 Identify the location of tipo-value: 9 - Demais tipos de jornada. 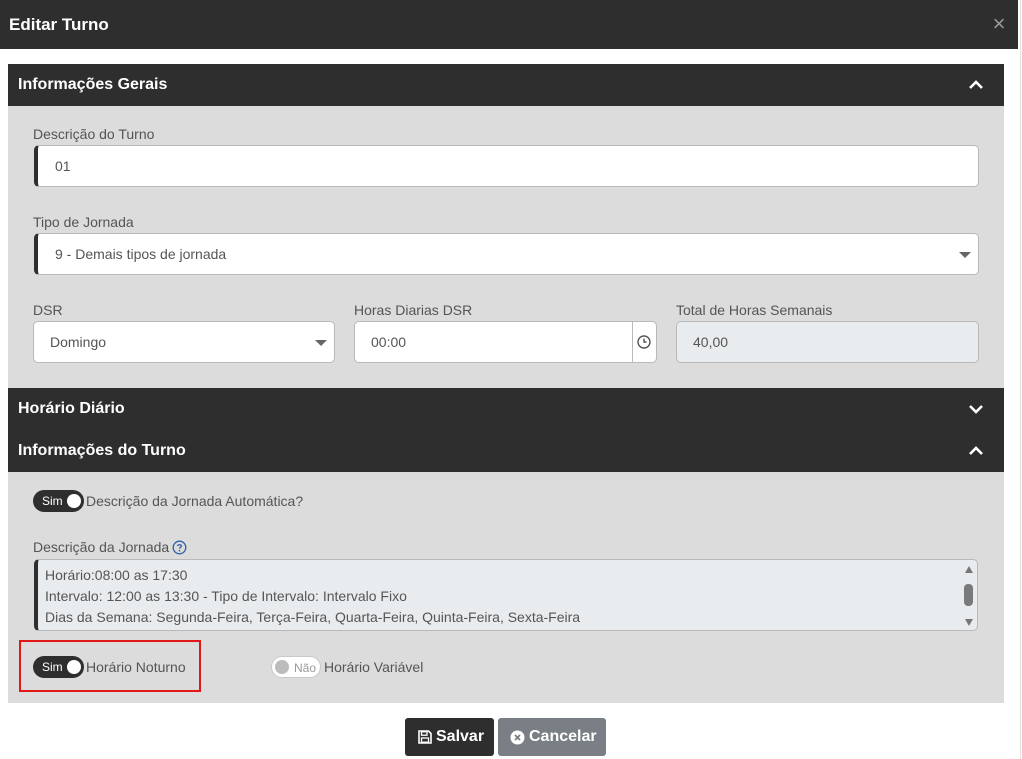
(141, 254).